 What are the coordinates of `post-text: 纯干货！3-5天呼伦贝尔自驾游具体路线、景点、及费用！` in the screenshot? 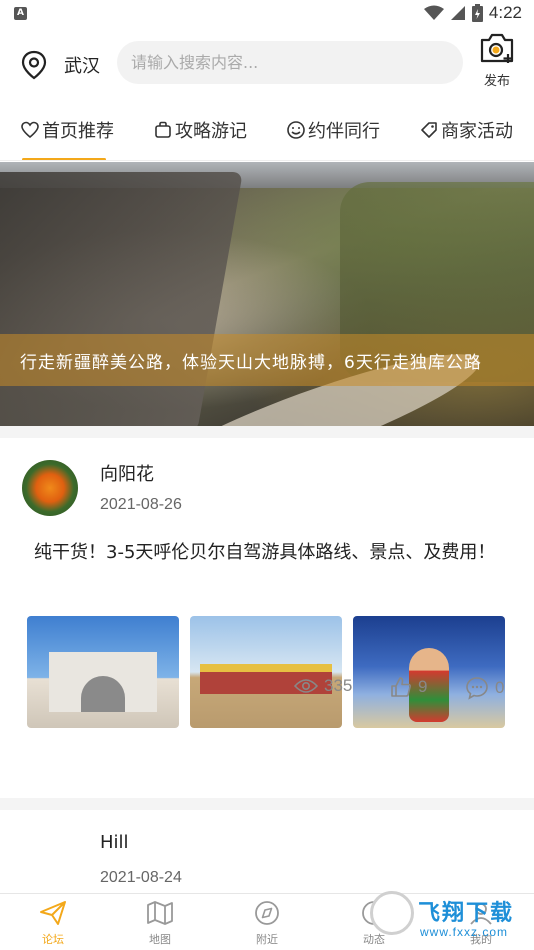 It's located at (269, 553).